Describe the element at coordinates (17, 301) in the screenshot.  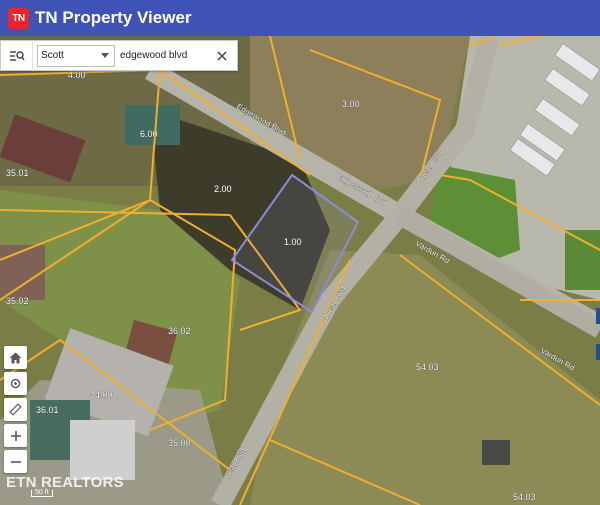
I see `parcel-label: 35.02` at that location.